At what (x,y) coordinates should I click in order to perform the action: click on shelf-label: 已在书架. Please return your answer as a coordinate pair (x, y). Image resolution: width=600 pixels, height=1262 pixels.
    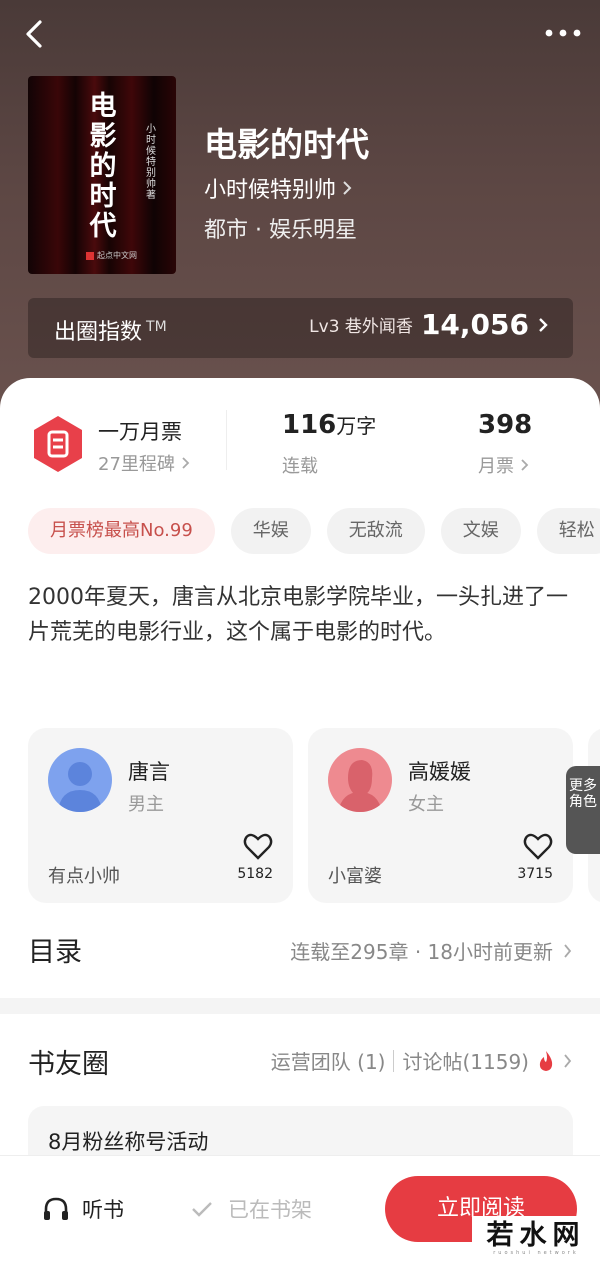
    Looking at the image, I should click on (270, 1210).